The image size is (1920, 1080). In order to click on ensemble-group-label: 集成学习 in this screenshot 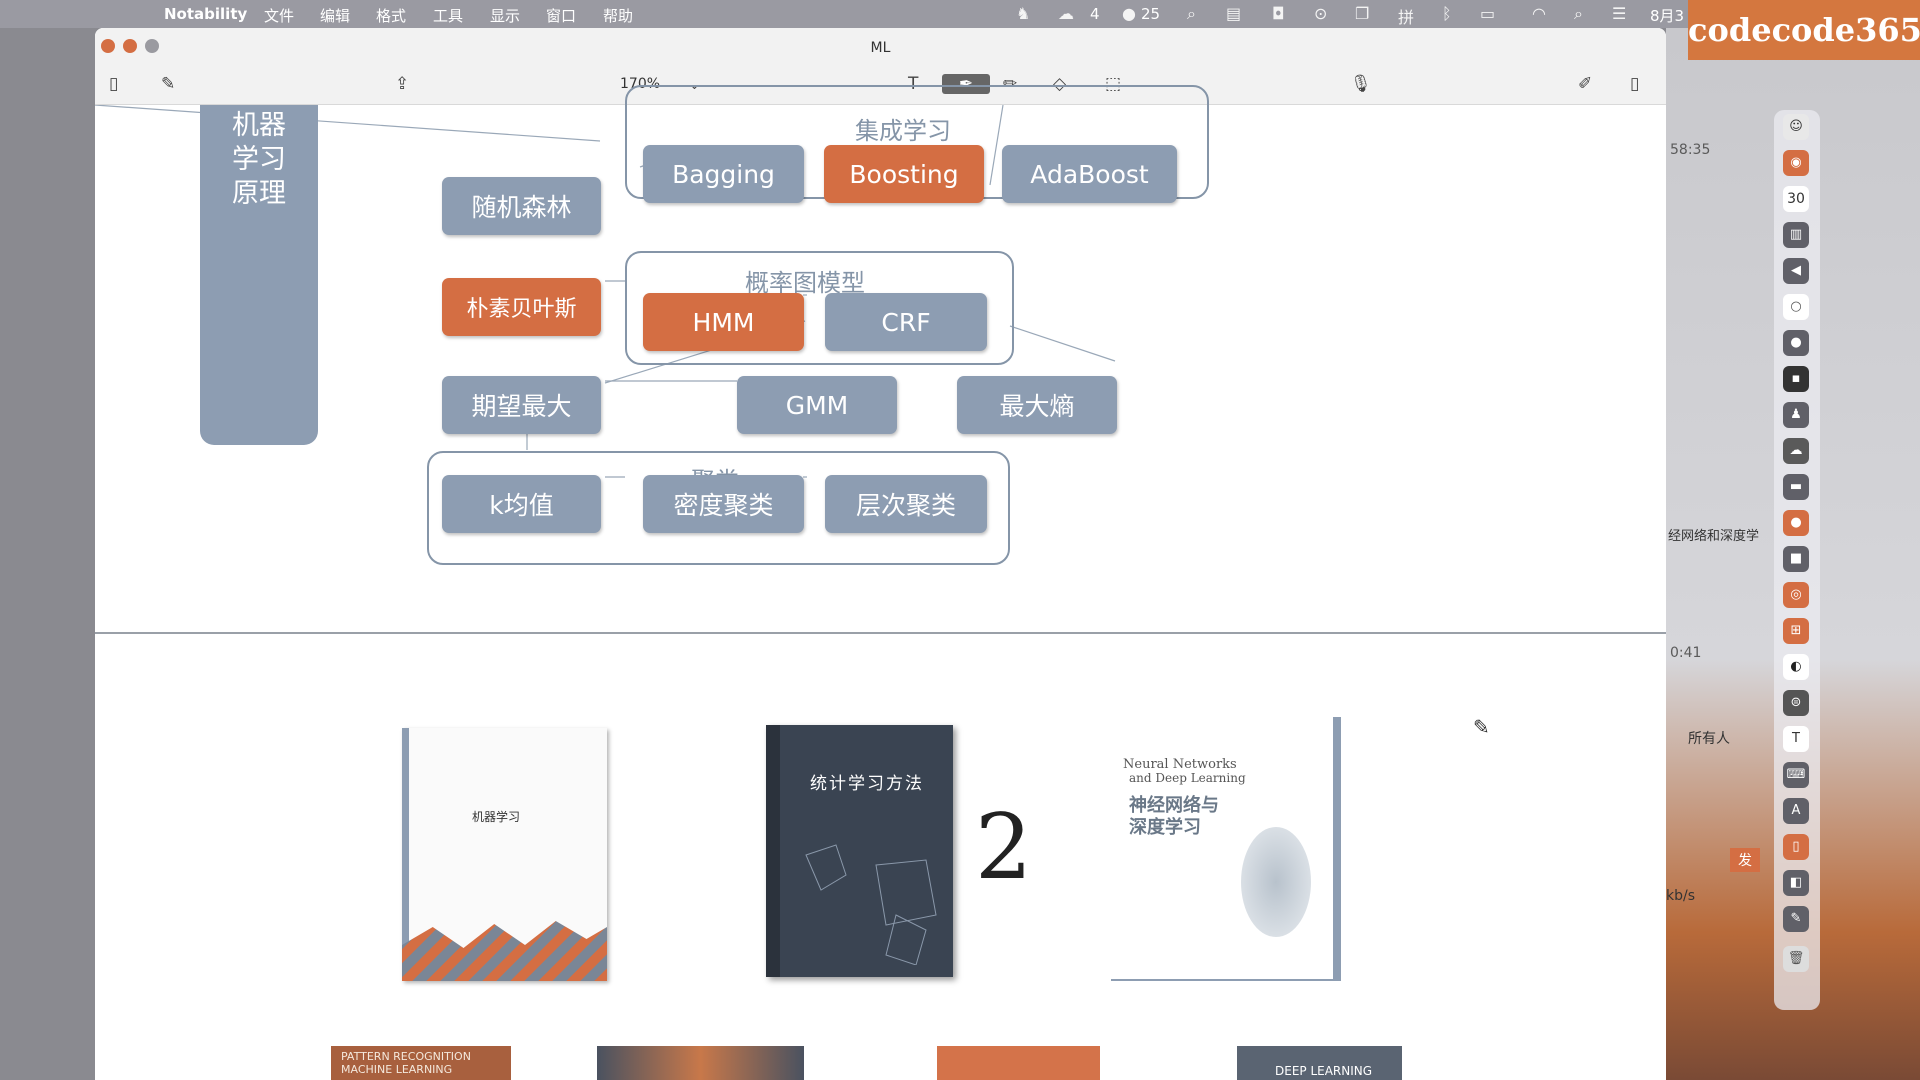, I will do `click(903, 131)`.